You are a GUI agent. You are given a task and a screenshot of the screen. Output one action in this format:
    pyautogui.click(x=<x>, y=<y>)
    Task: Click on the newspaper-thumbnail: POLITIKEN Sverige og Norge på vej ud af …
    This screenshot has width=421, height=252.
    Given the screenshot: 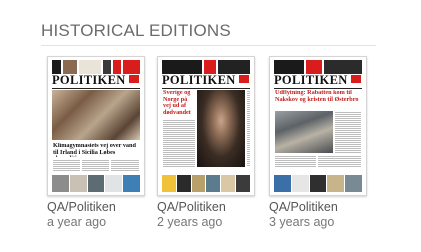 What is the action you would take?
    pyautogui.click(x=206, y=126)
    